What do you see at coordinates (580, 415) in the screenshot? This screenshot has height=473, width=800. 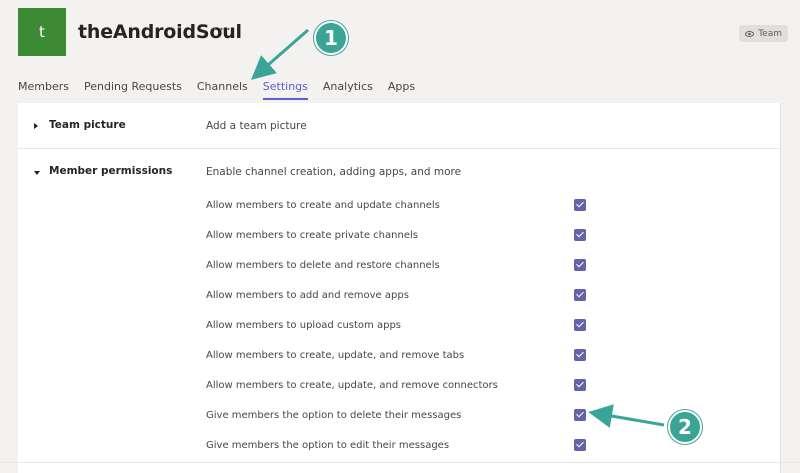 I see `delete-messages-checkbox` at bounding box center [580, 415].